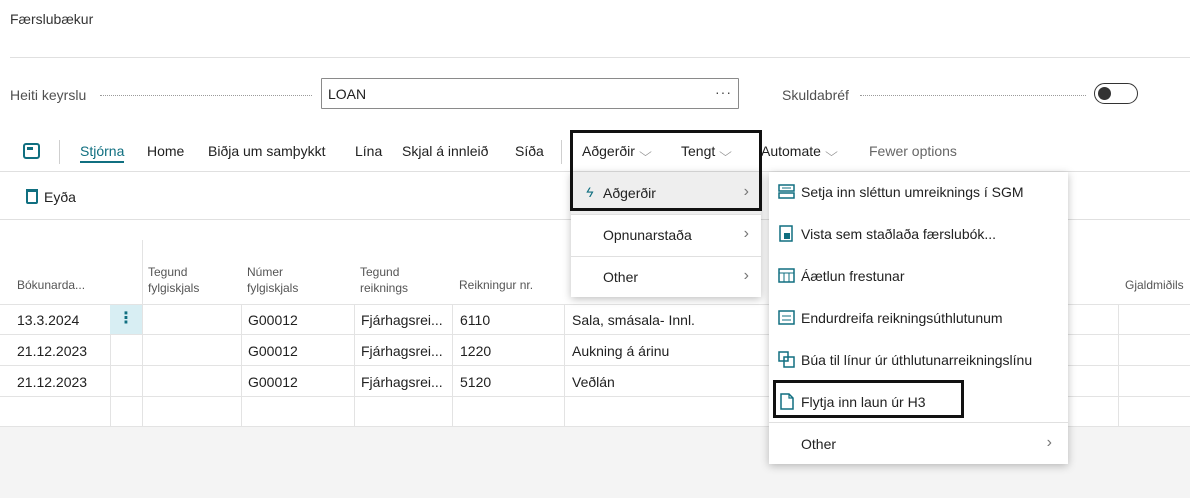 The image size is (1190, 498). What do you see at coordinates (102, 153) in the screenshot?
I see `tab-manage: Stjórna` at bounding box center [102, 153].